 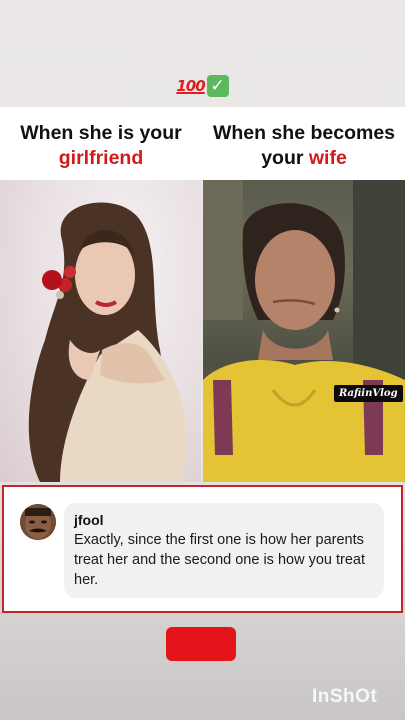 I want to click on comment-username: jfool, so click(x=89, y=520).